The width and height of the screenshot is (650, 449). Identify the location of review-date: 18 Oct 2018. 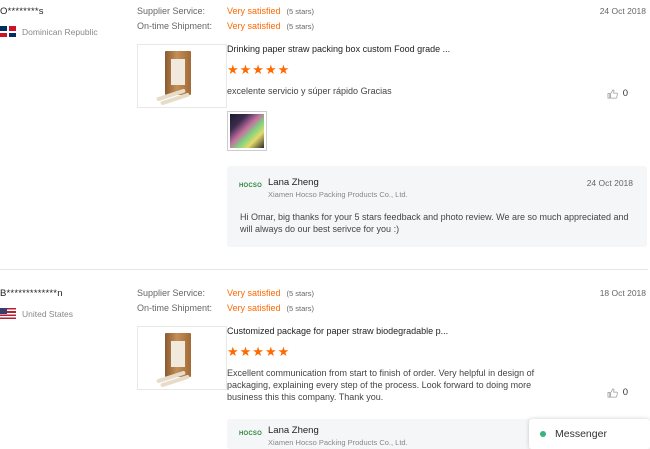
(622, 293).